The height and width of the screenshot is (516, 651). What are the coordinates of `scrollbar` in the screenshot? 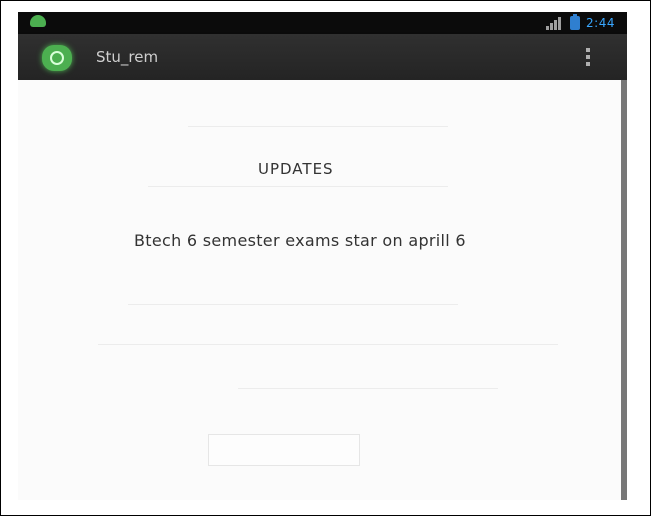 It's located at (624, 290).